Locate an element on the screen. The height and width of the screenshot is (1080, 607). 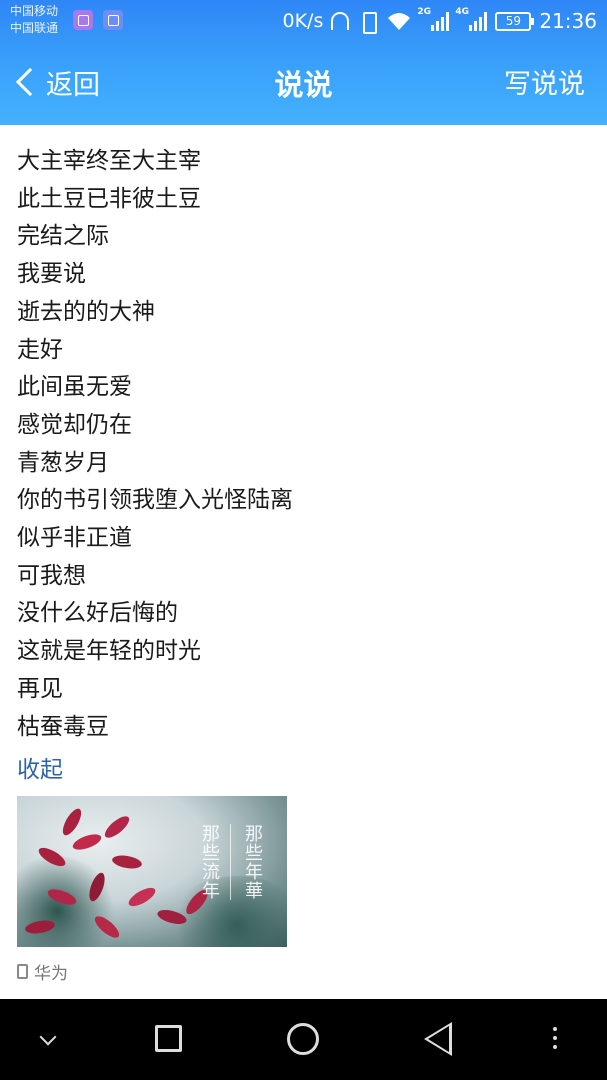
post-line: 我要说 is located at coordinates (51, 274).